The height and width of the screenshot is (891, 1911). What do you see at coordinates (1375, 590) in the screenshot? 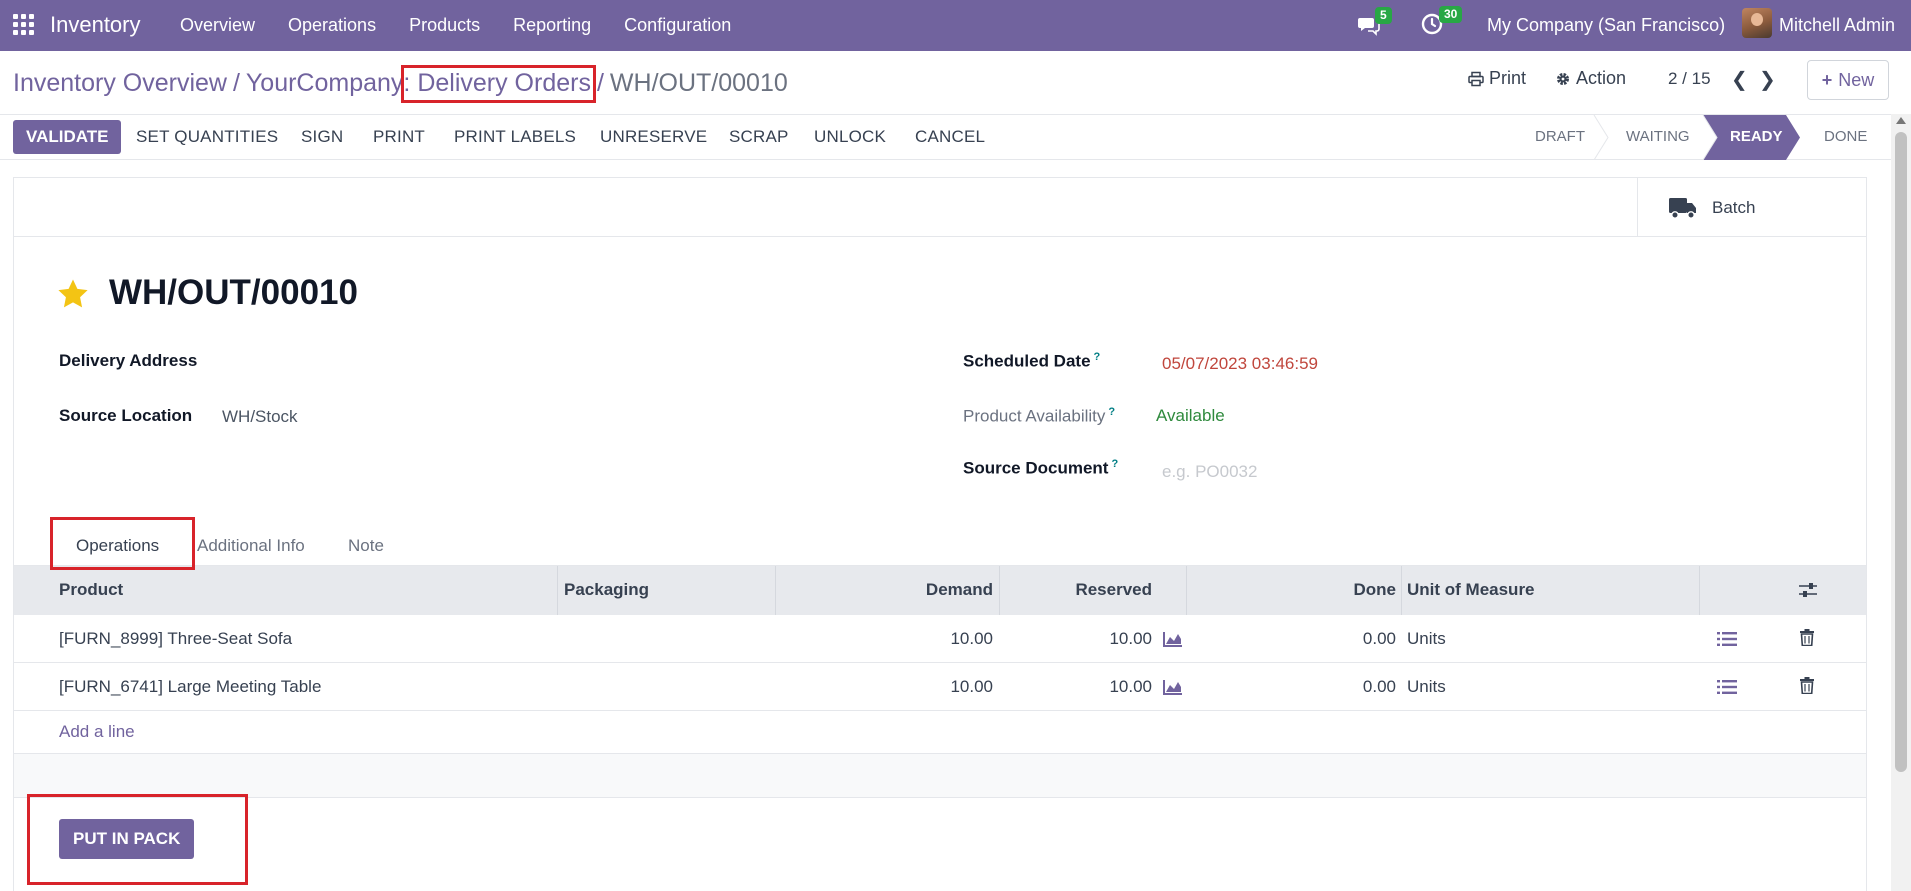
I see `column-done: Done` at bounding box center [1375, 590].